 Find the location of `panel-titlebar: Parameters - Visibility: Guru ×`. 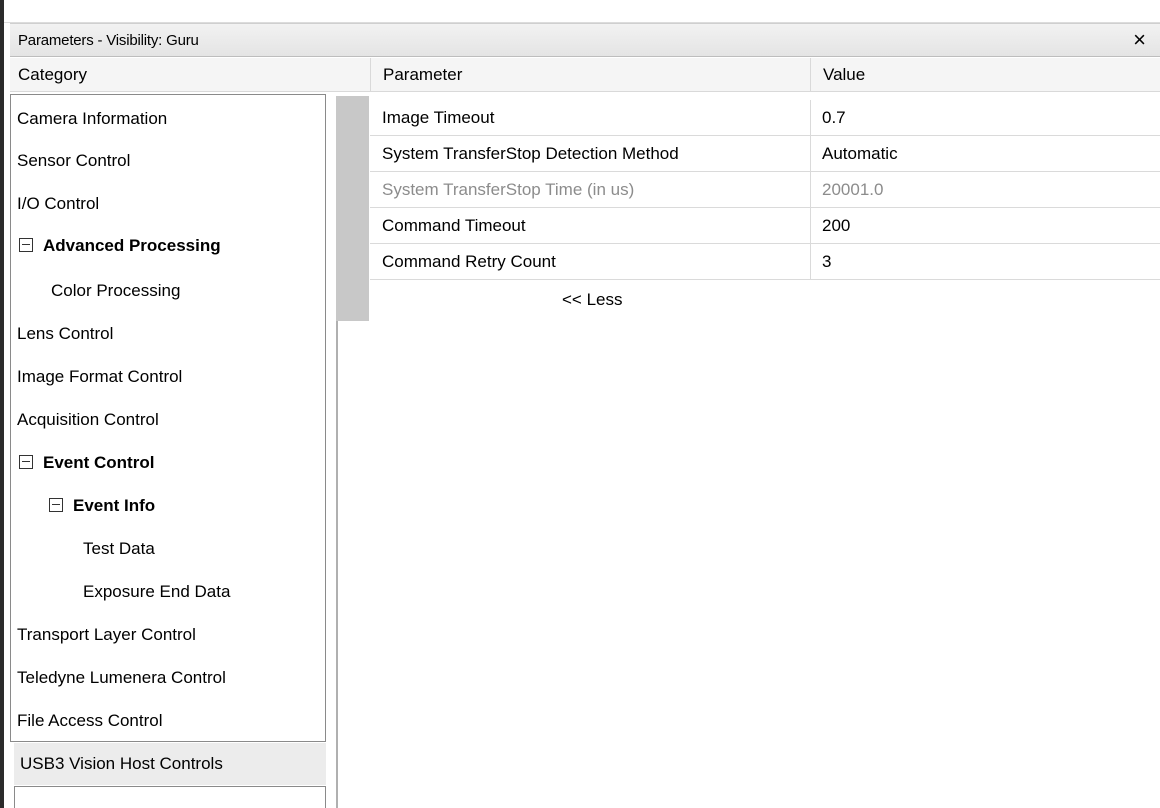

panel-titlebar: Parameters - Visibility: Guru × is located at coordinates (585, 40).